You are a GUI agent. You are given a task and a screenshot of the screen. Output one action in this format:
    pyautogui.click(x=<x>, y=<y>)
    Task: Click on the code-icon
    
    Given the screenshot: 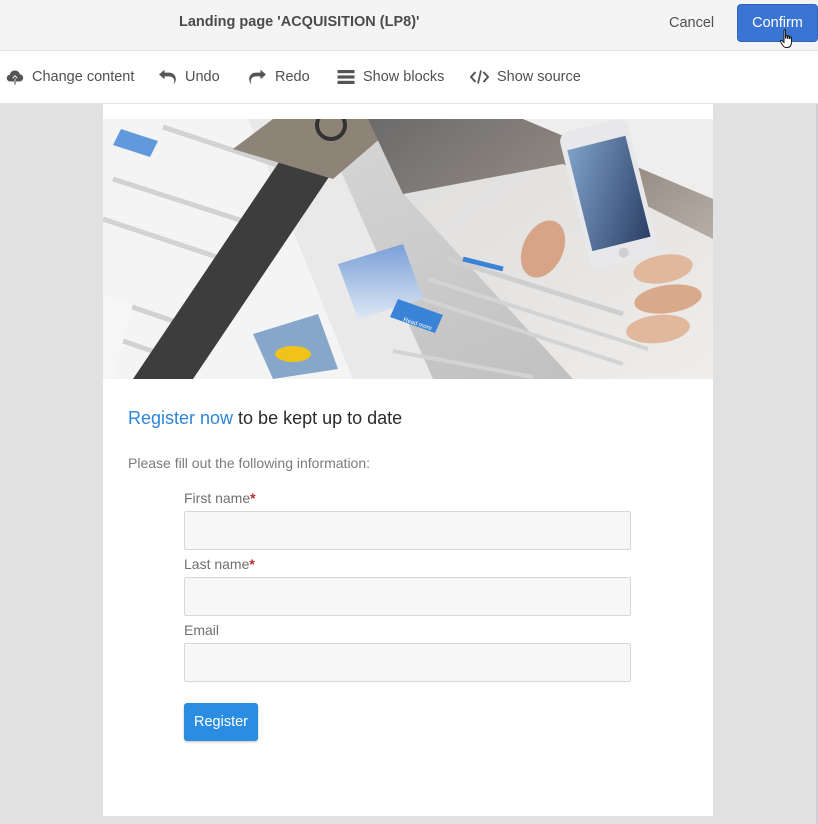 What is the action you would take?
    pyautogui.click(x=479, y=77)
    